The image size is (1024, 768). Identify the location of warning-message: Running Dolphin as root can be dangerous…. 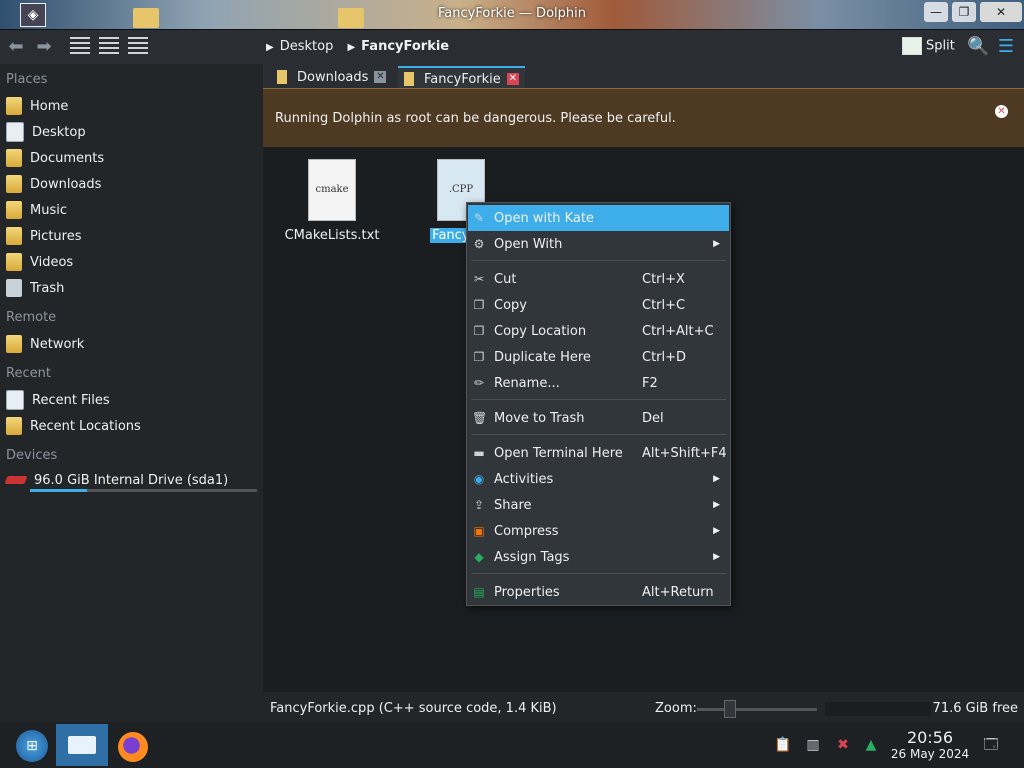
(475, 118).